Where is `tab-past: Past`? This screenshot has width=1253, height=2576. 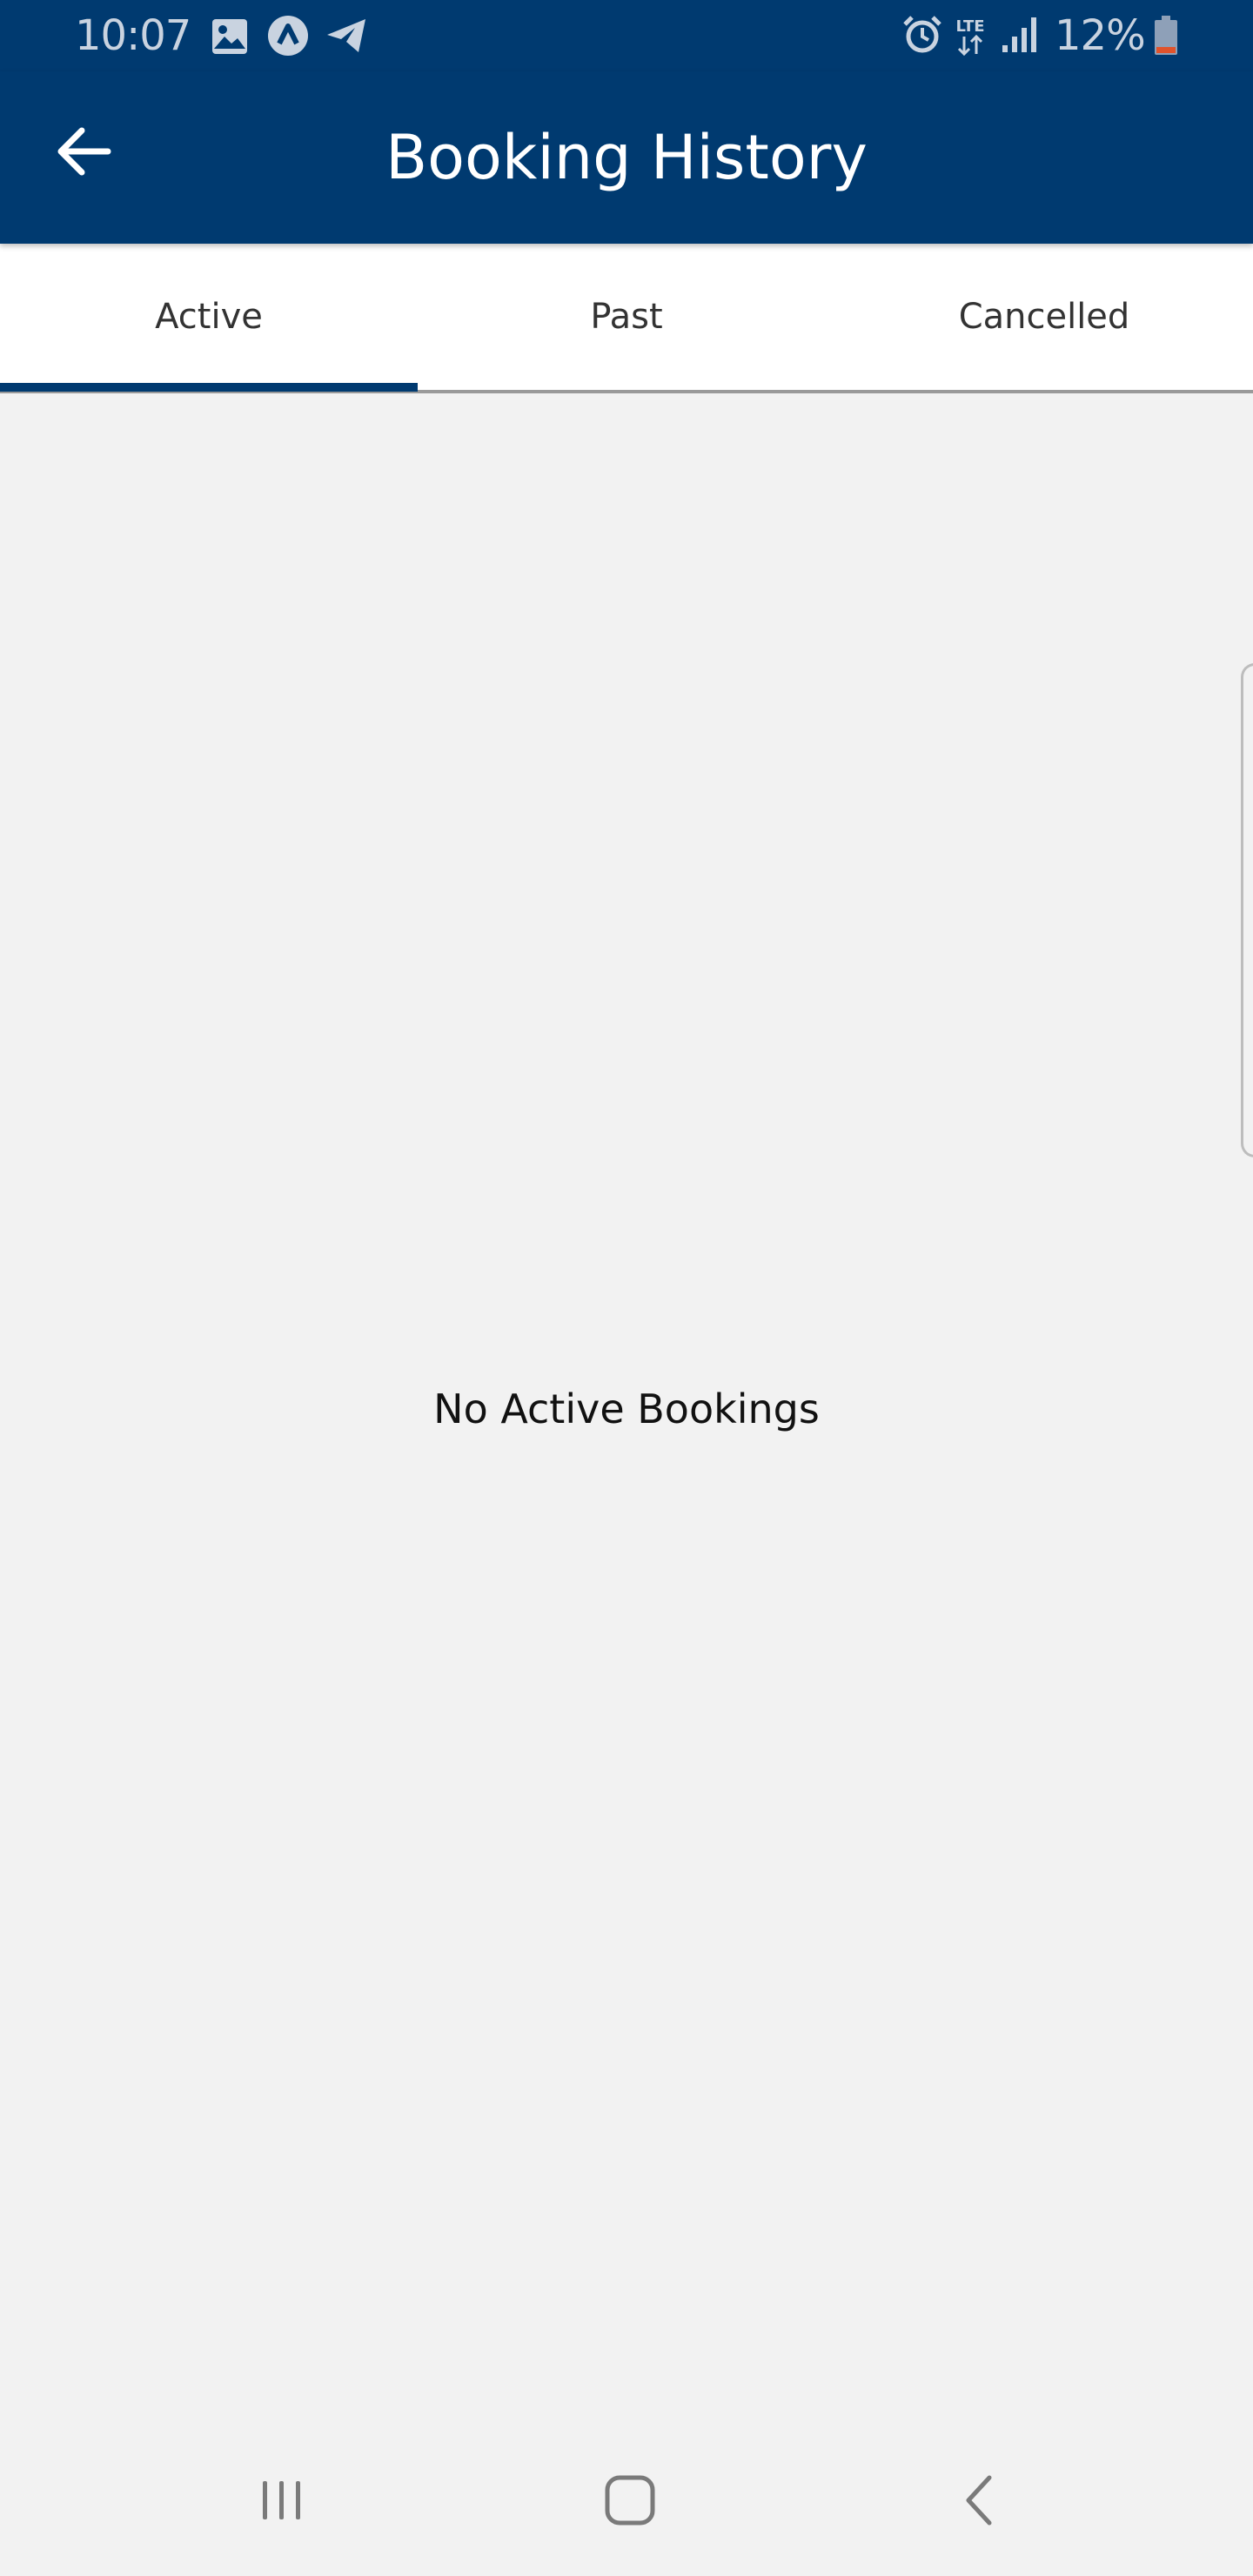 tab-past: Past is located at coordinates (626, 317).